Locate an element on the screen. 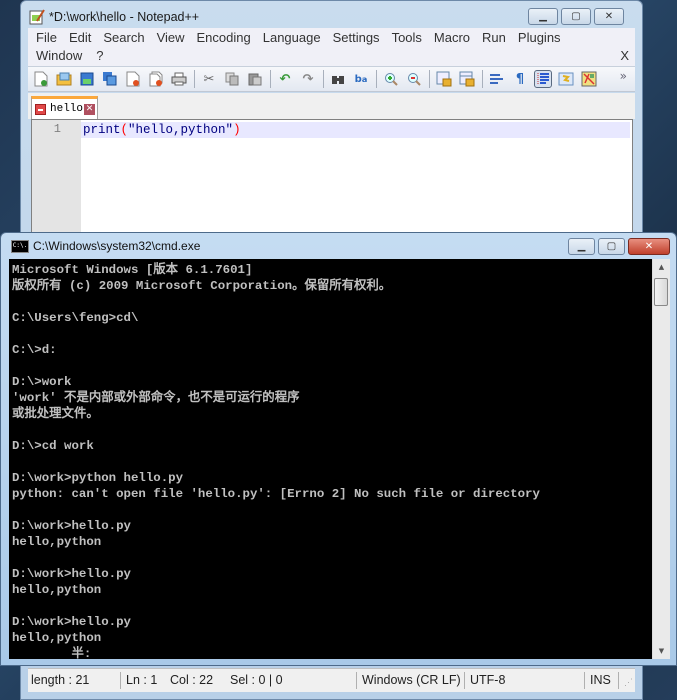 The width and height of the screenshot is (677, 700). toolbar: ✂ ↶ ↷ ba ¶ » is located at coordinates (331, 79).